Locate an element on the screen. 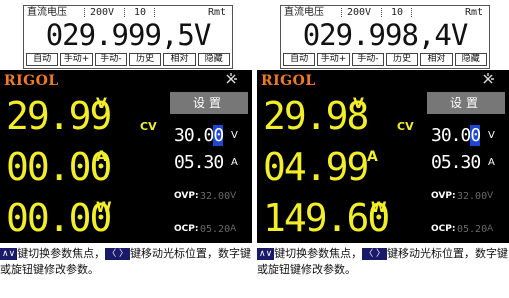 The image size is (509, 298). output-power: 149.60 is located at coordinates (326, 218).